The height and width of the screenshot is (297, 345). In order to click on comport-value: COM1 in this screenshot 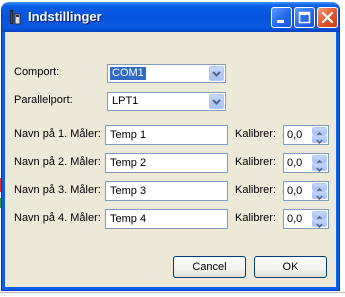, I will do `click(128, 73)`.